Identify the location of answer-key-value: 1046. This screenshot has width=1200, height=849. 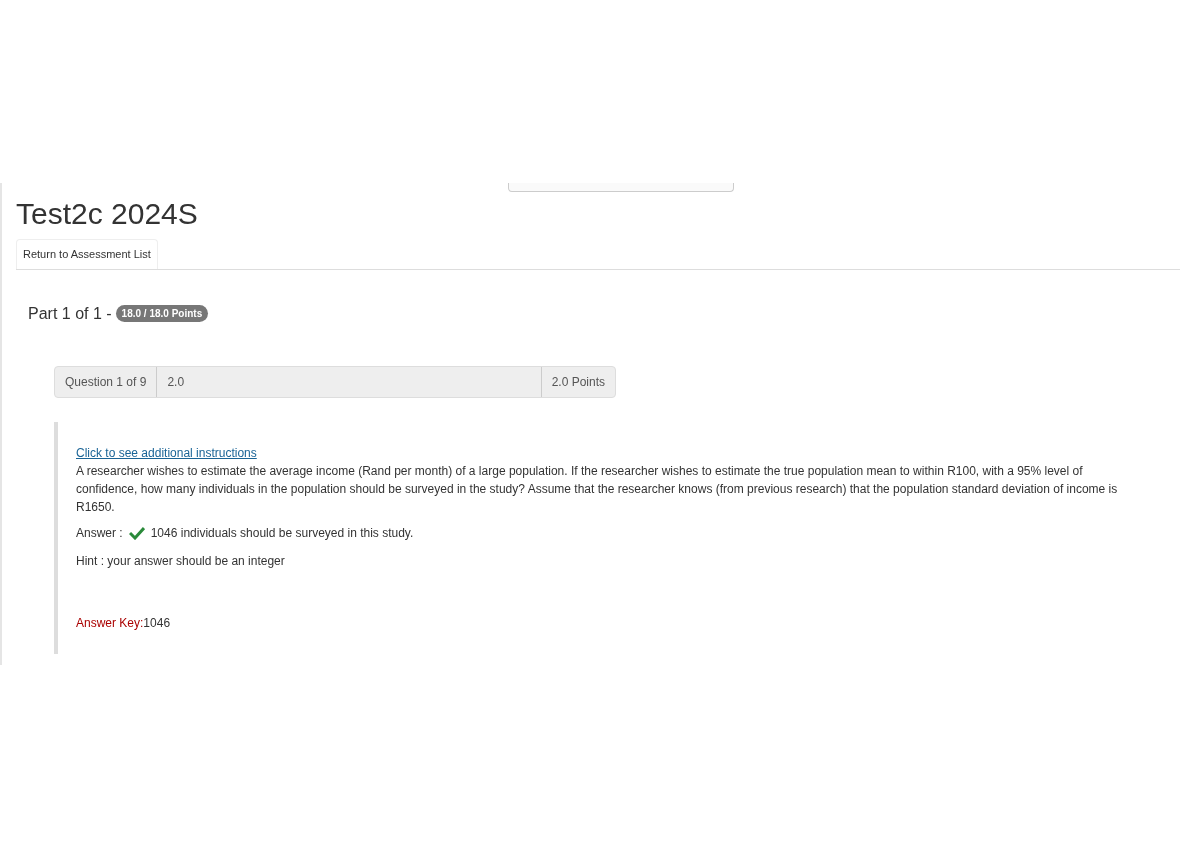
(157, 623).